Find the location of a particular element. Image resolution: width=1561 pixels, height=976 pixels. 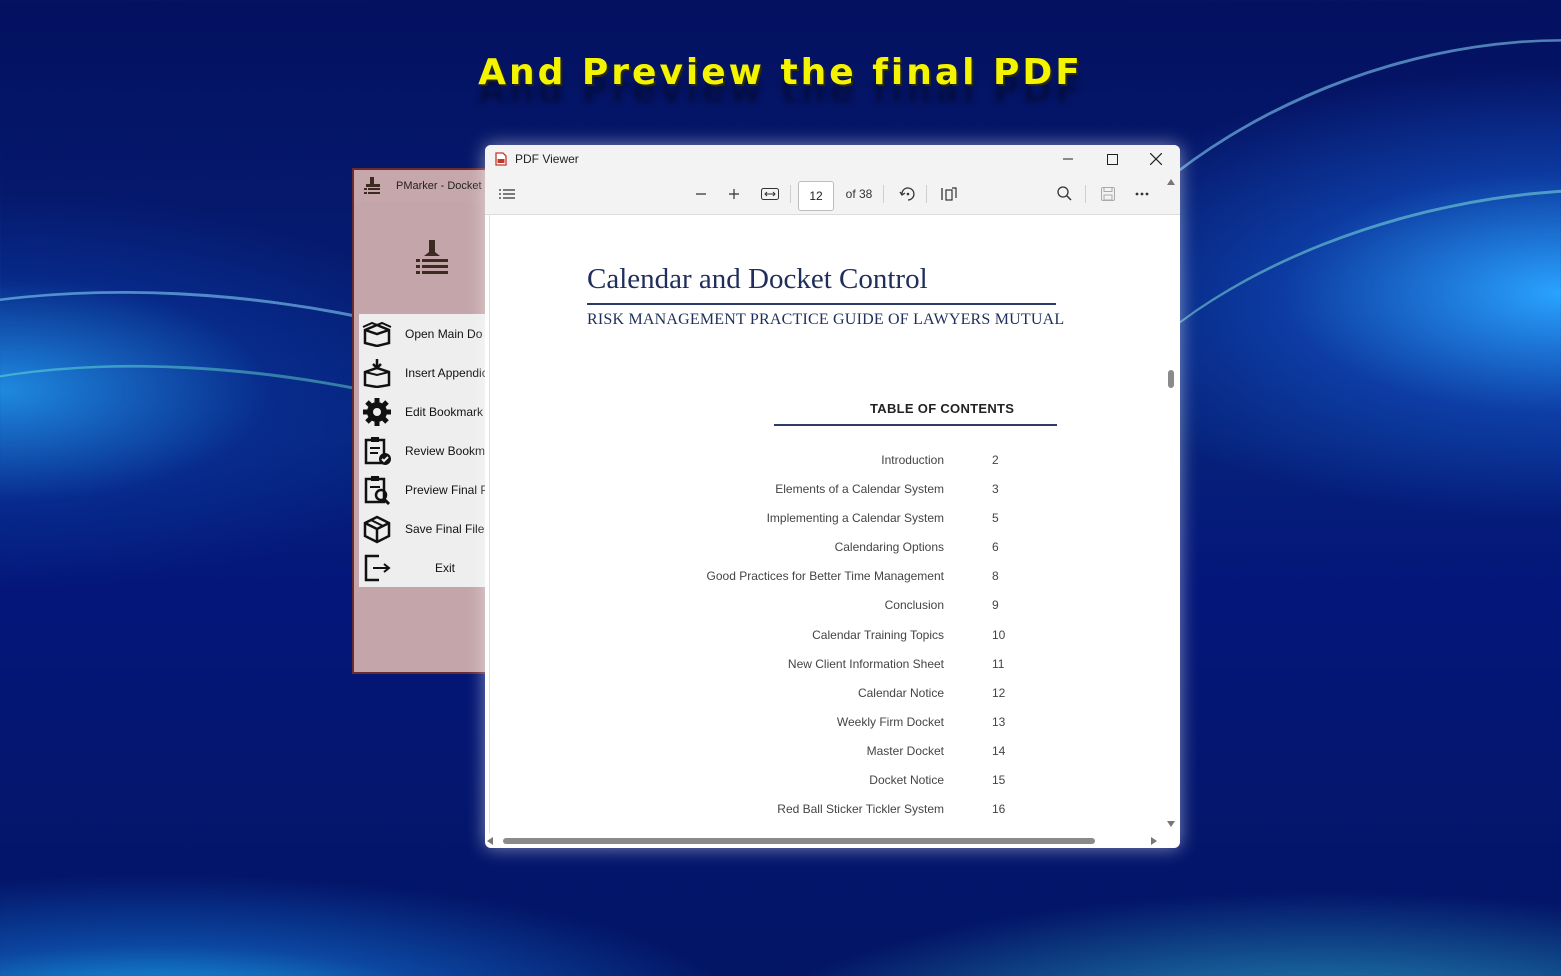

toc-row: Implementing a Calendar System 5 is located at coordinates (830, 525).